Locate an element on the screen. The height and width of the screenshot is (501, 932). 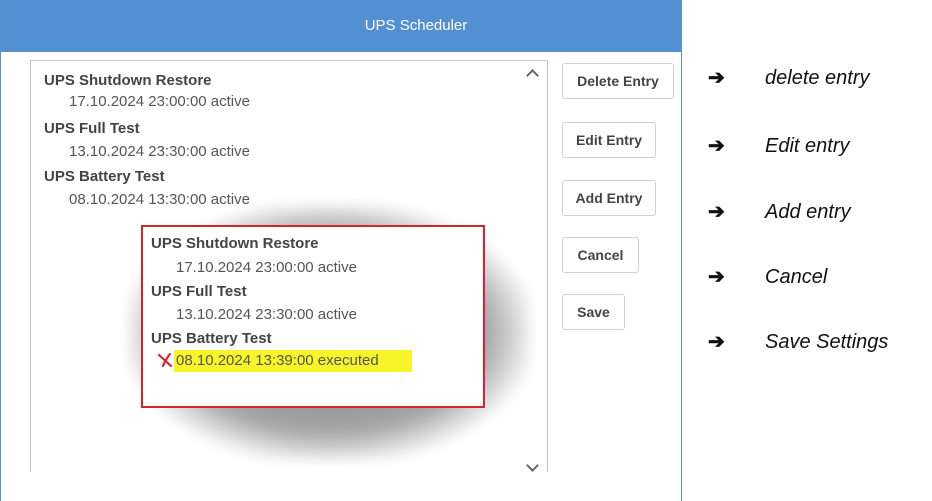
note-add: ➔ Add entry is located at coordinates (779, 211).